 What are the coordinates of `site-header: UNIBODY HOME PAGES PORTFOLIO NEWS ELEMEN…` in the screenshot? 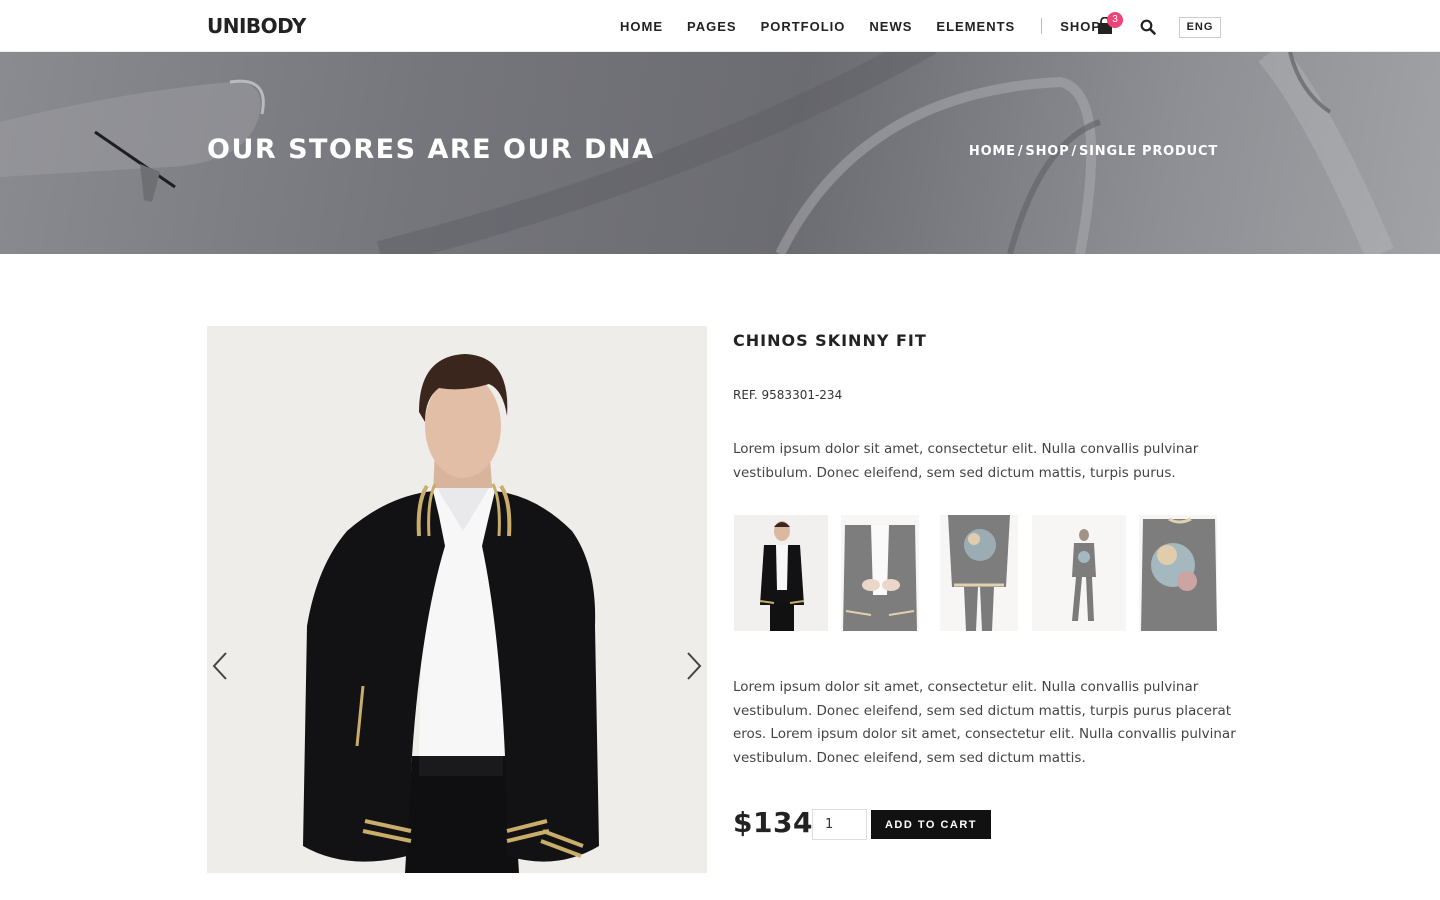 It's located at (720, 26).